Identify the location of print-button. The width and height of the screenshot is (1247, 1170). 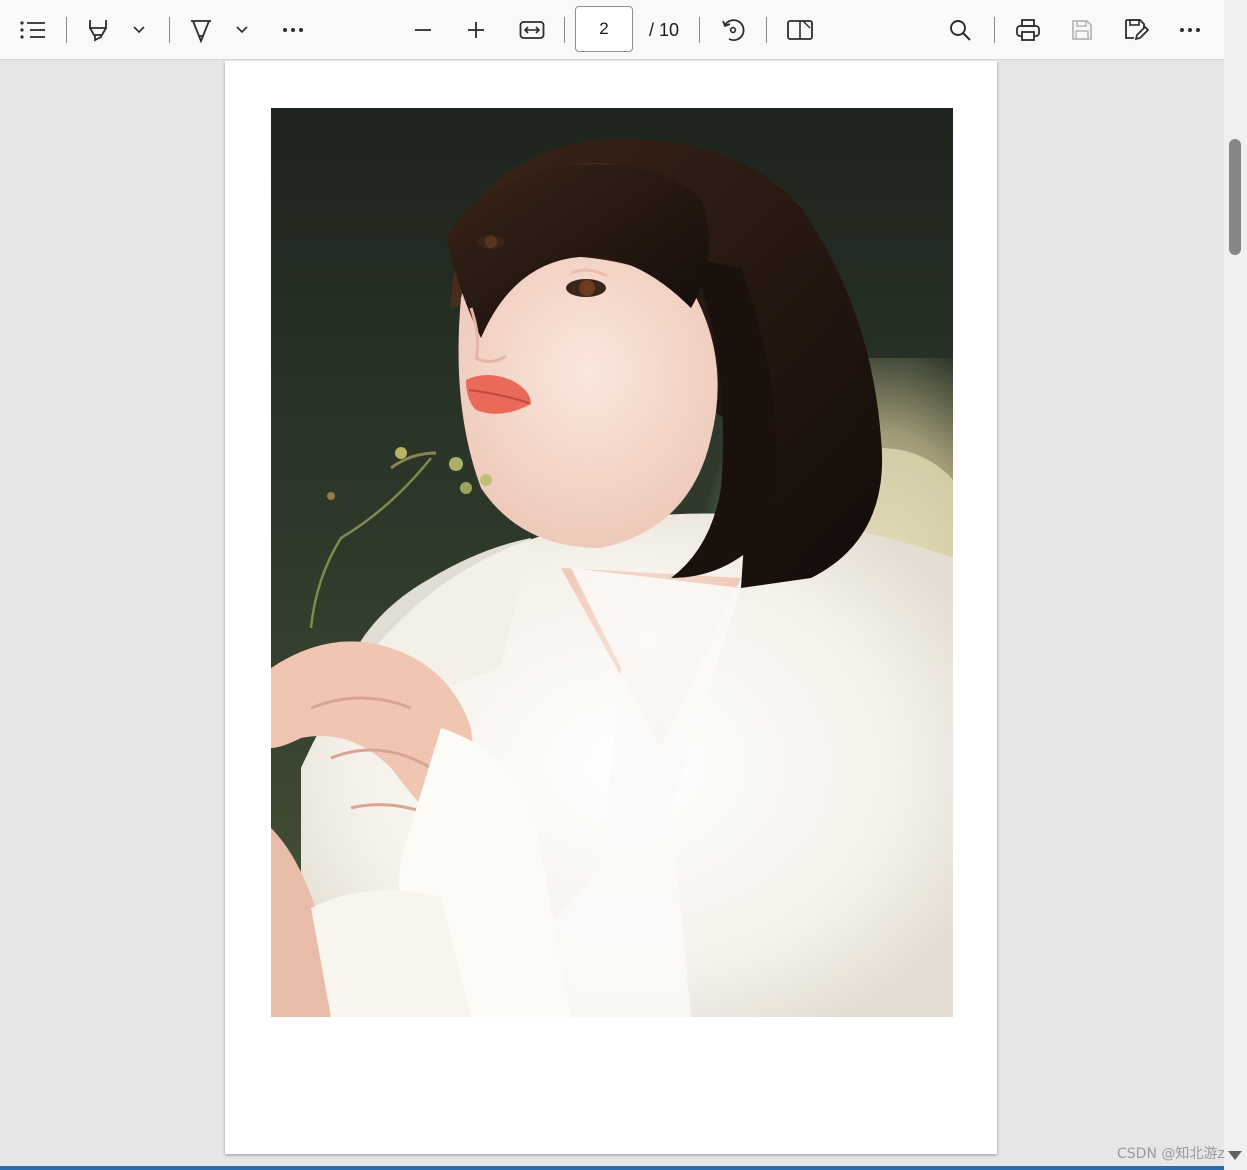
(1028, 30).